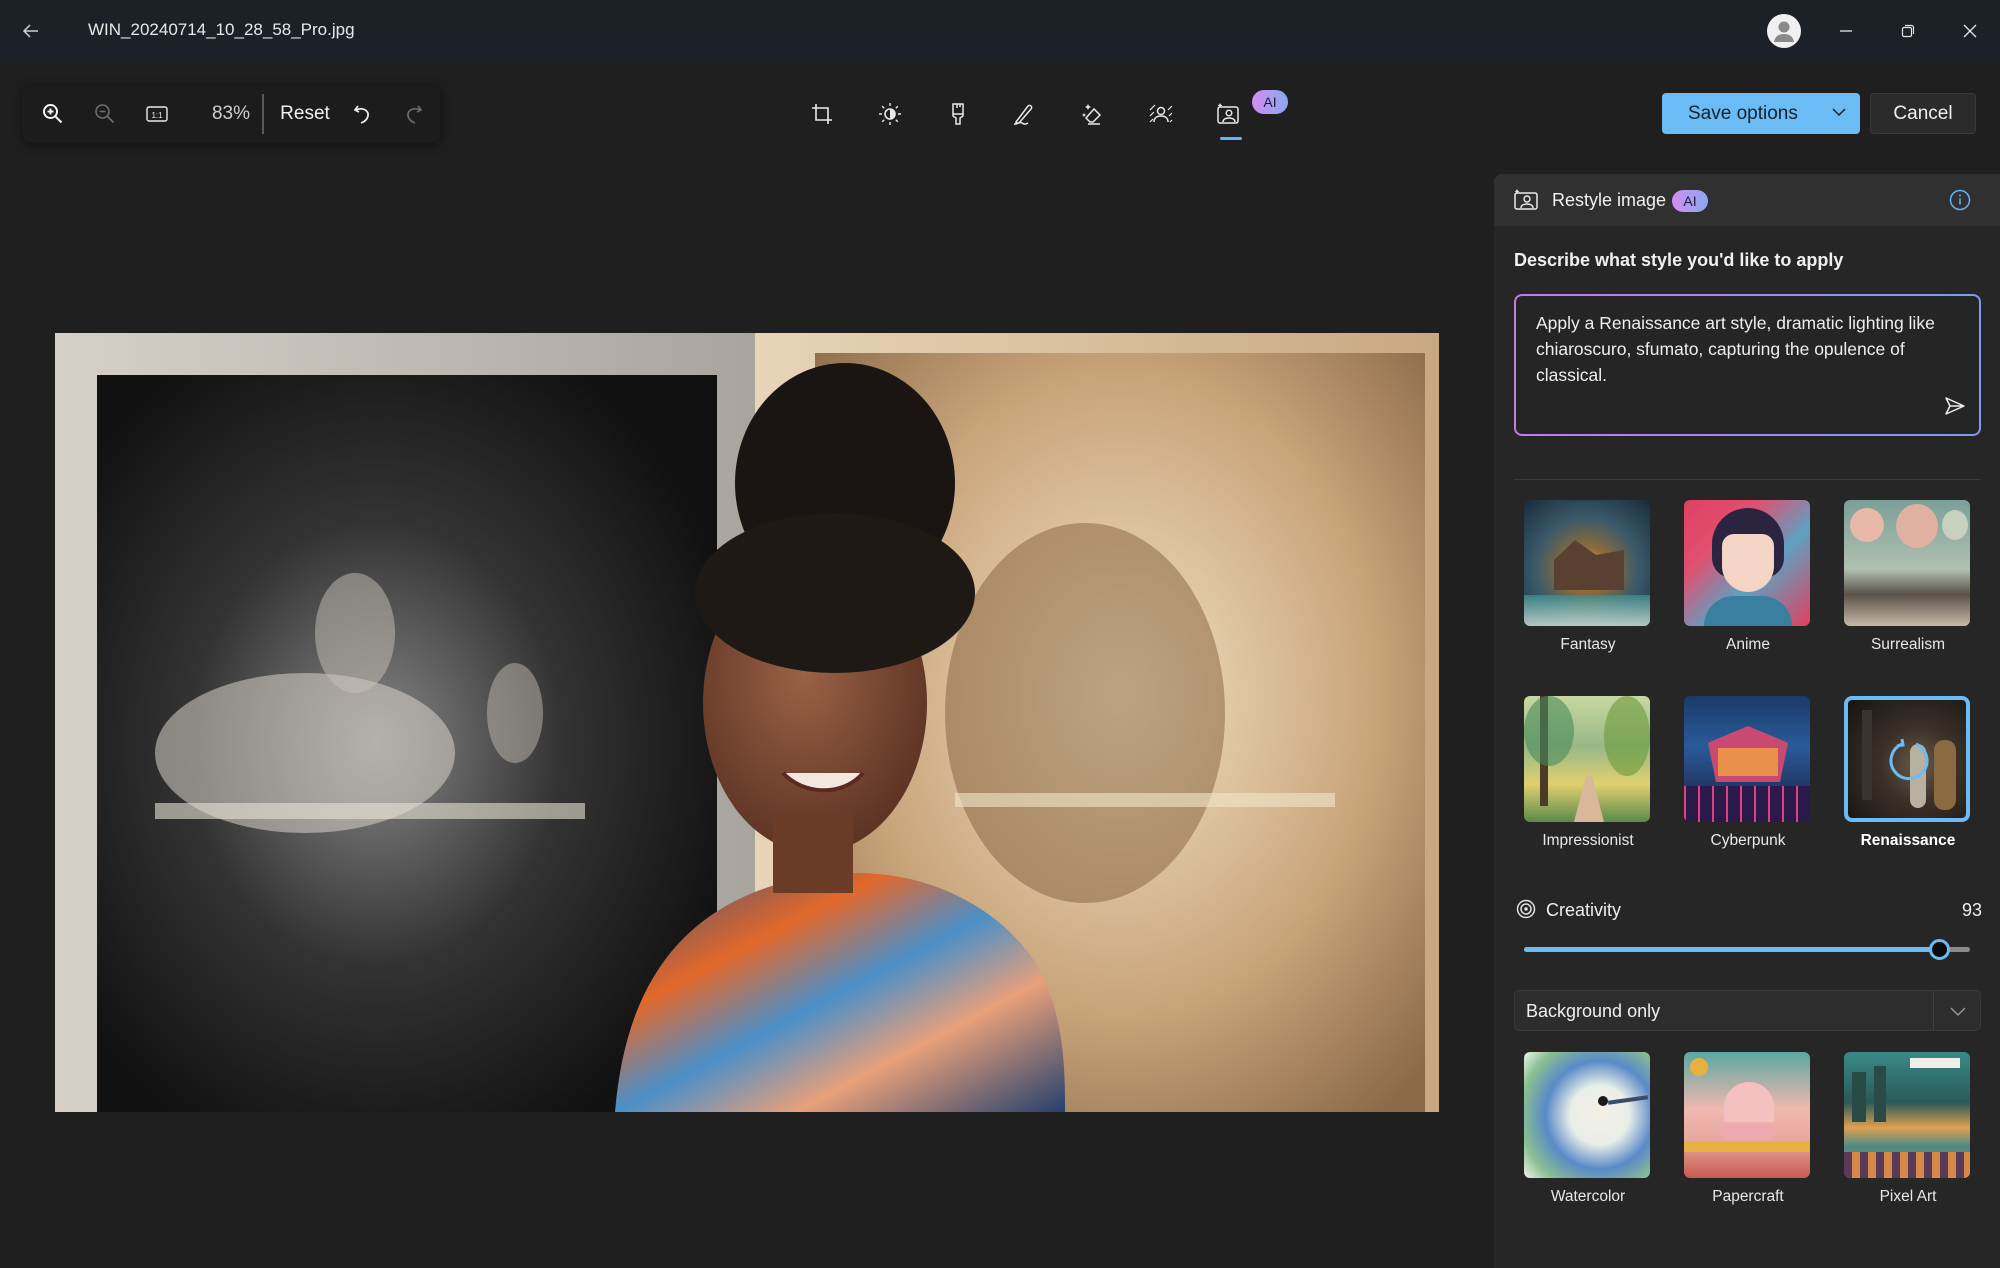 This screenshot has height=1268, width=2000. Describe the element at coordinates (1960, 202) in the screenshot. I see `info-icon` at that location.